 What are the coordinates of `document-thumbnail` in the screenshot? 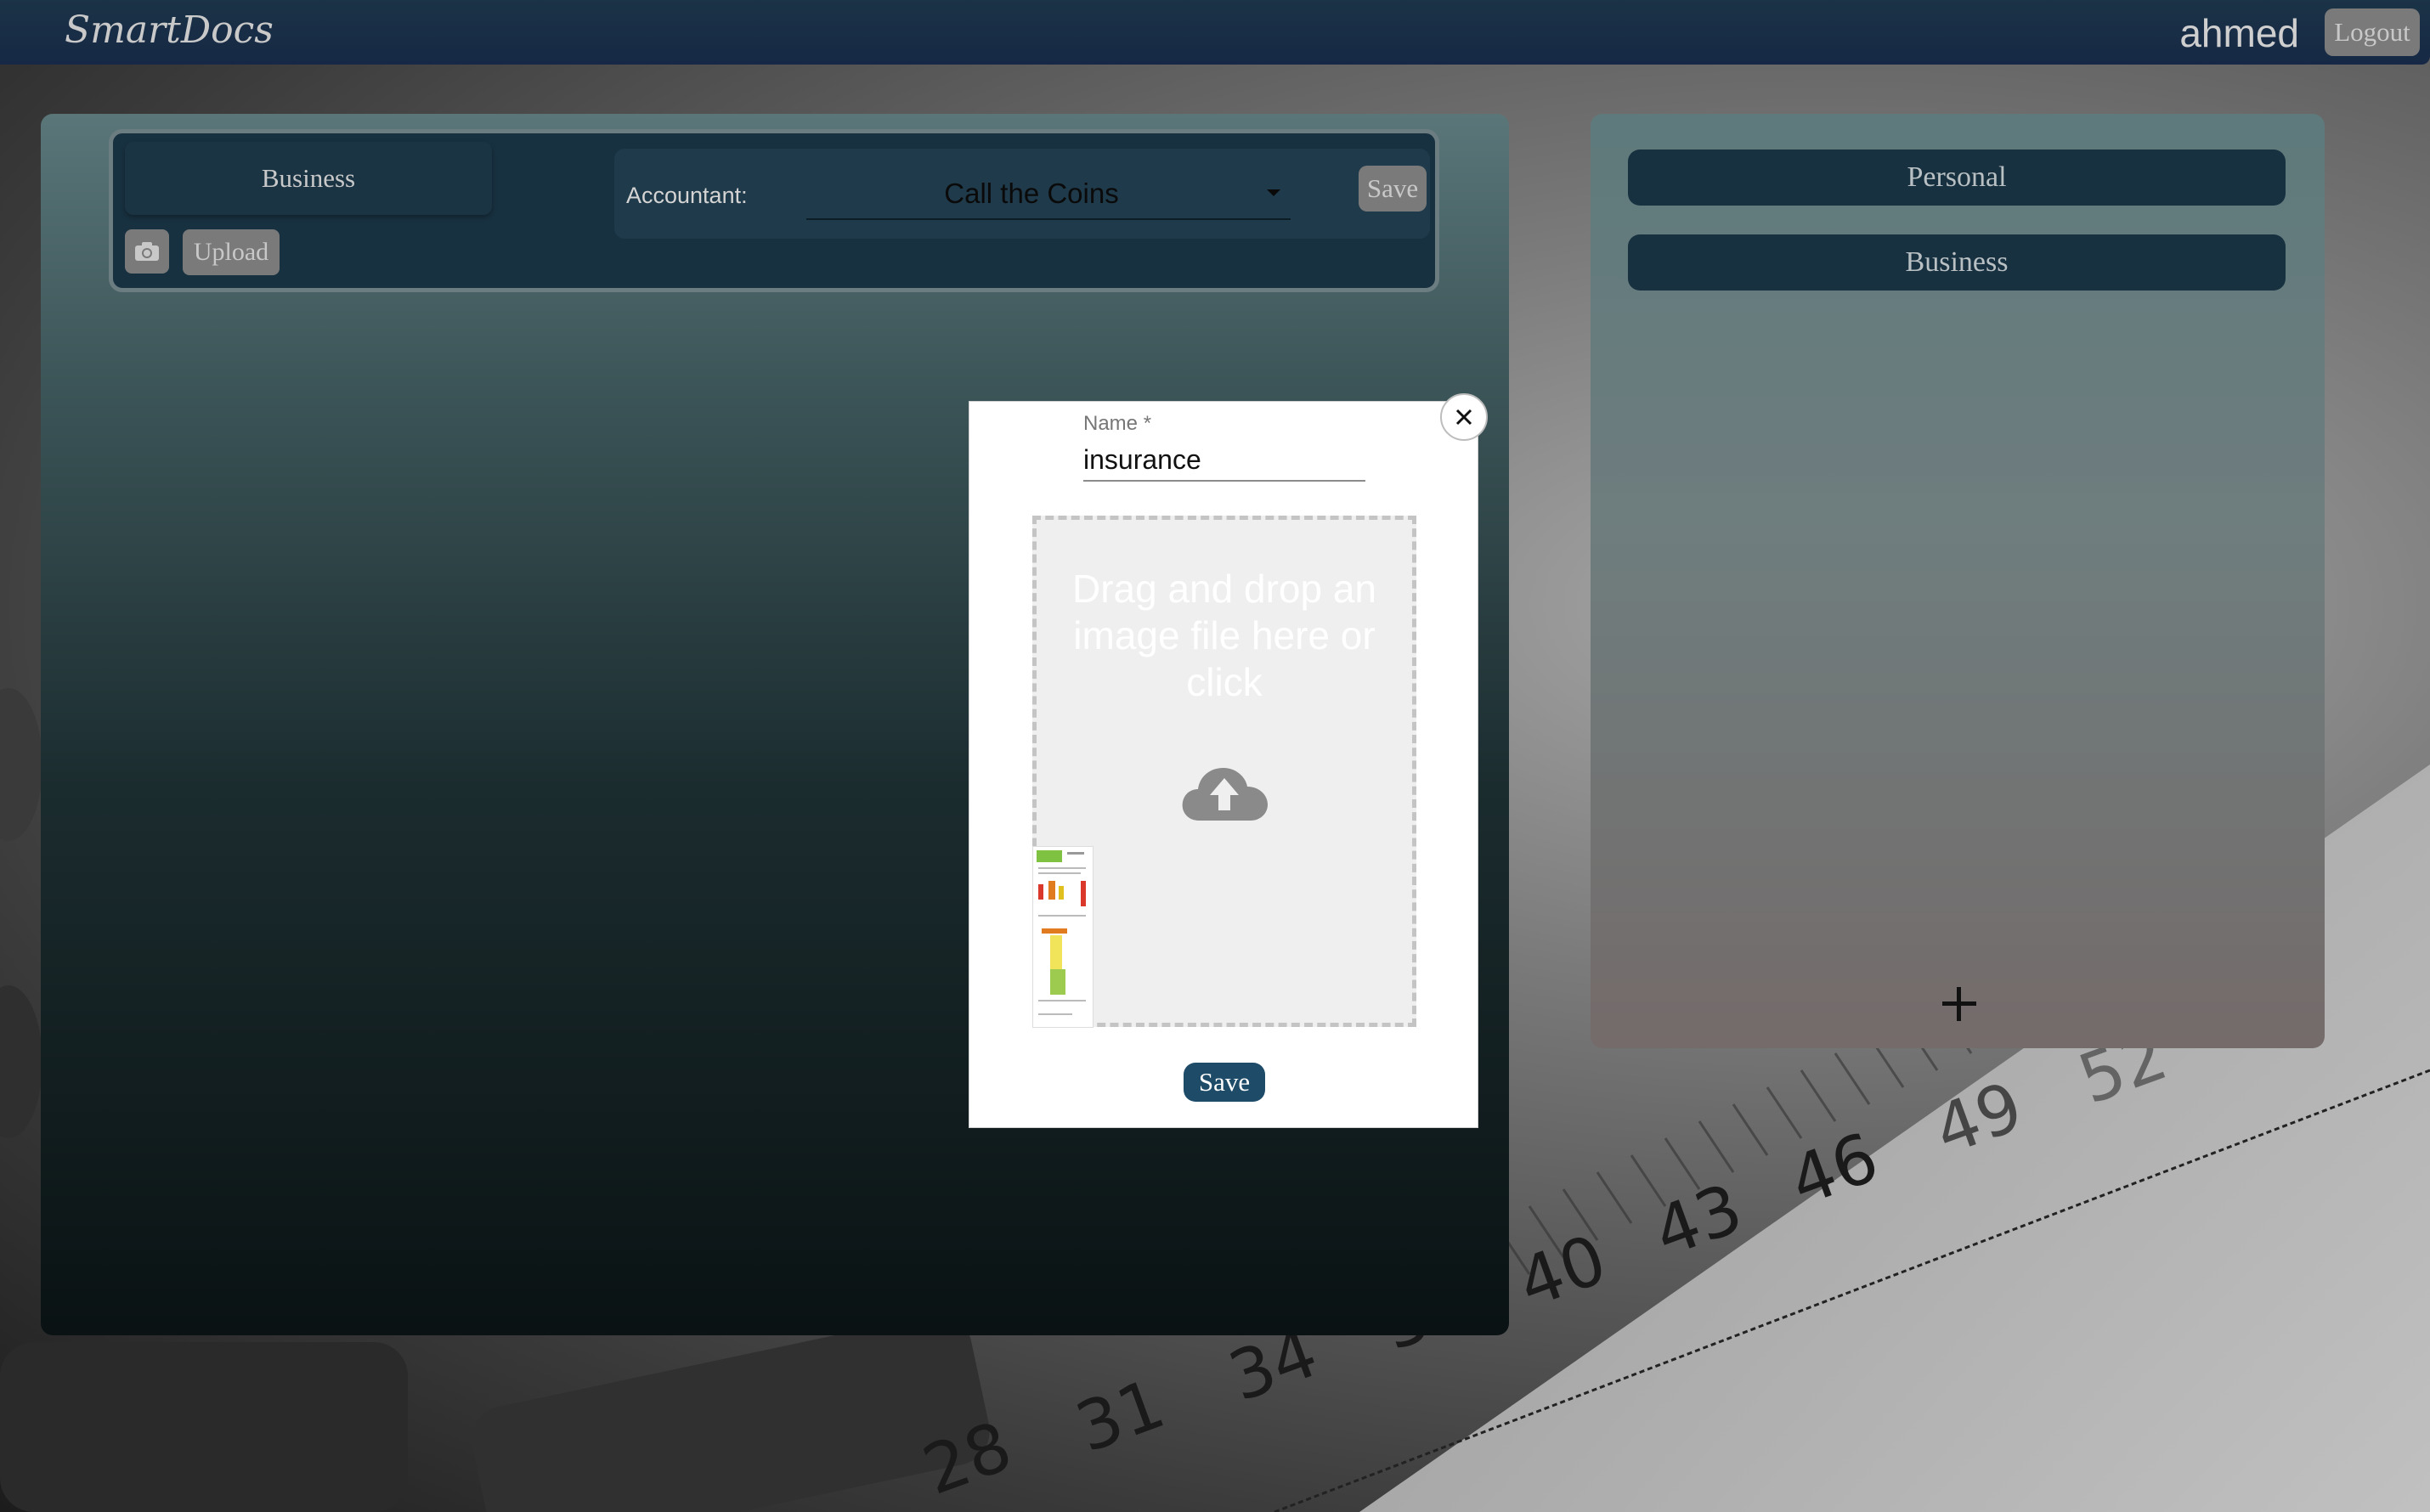 It's located at (1063, 937).